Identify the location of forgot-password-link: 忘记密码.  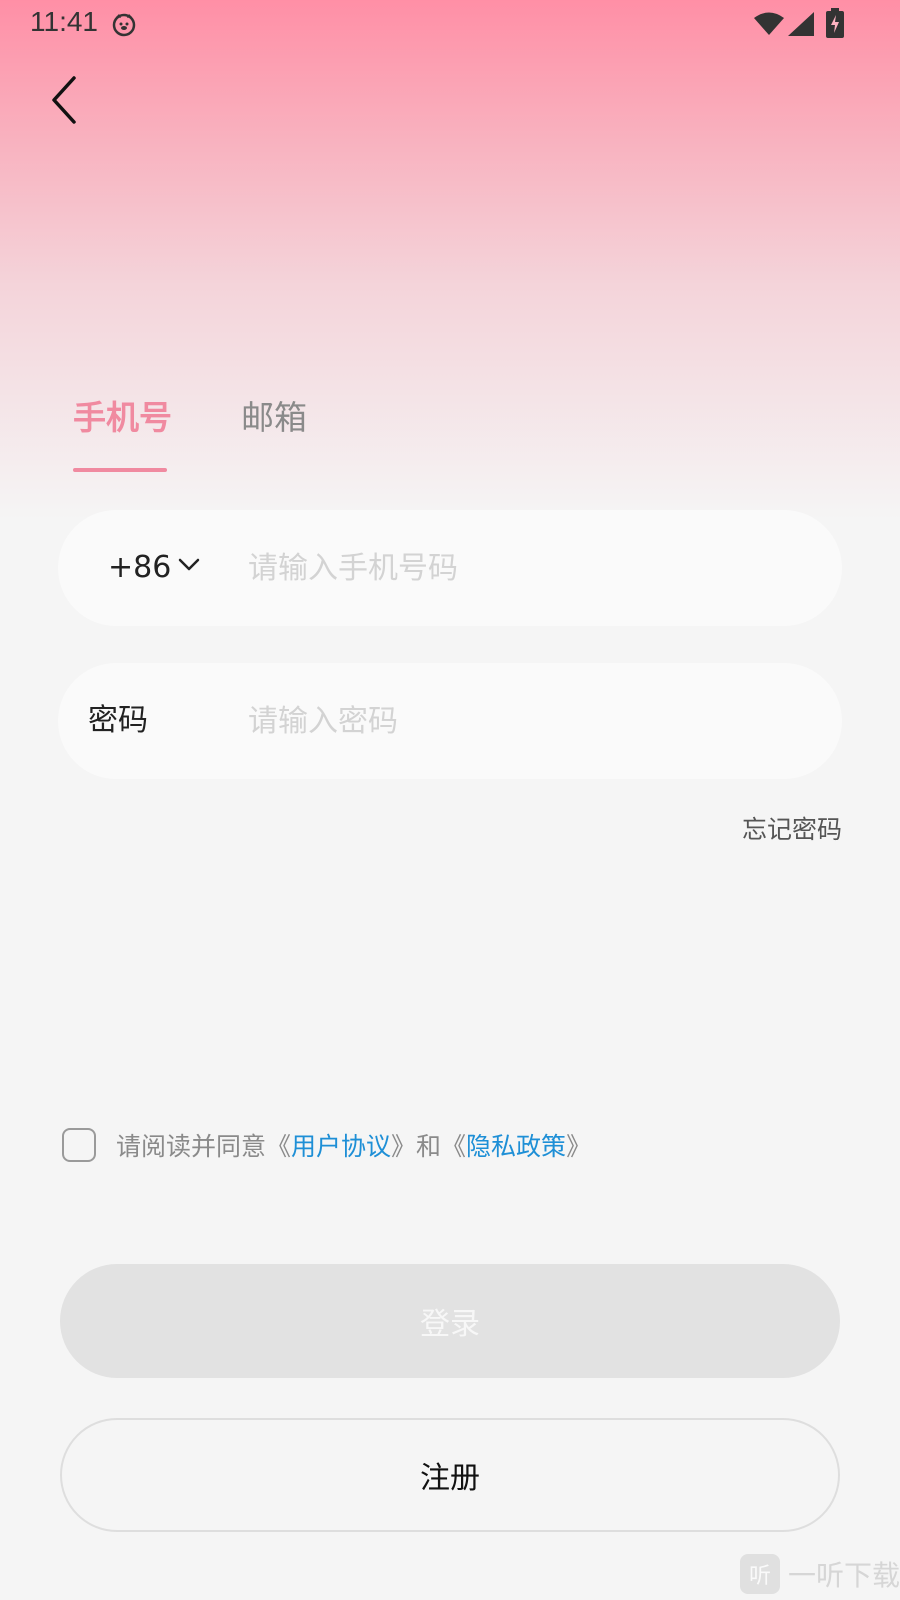
(792, 828).